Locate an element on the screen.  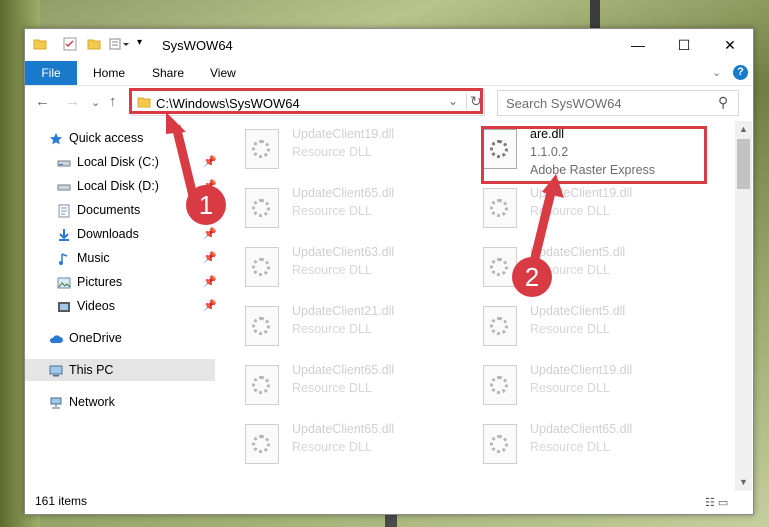
step-badge-2: 2 is located at coordinates (532, 277).